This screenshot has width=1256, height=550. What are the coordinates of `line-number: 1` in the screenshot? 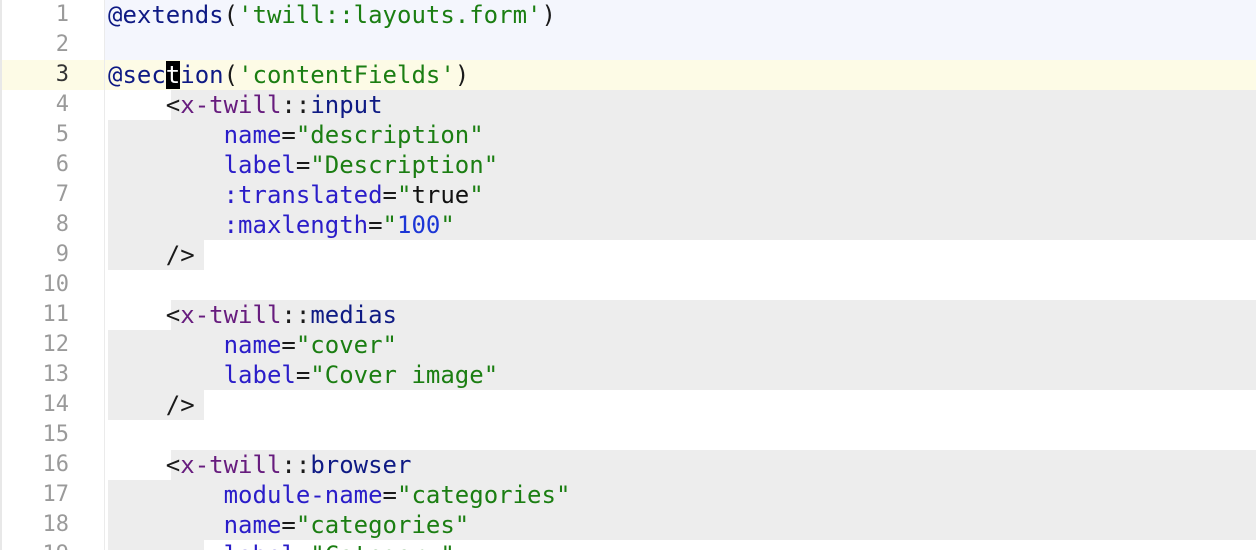 It's located at (62, 14).